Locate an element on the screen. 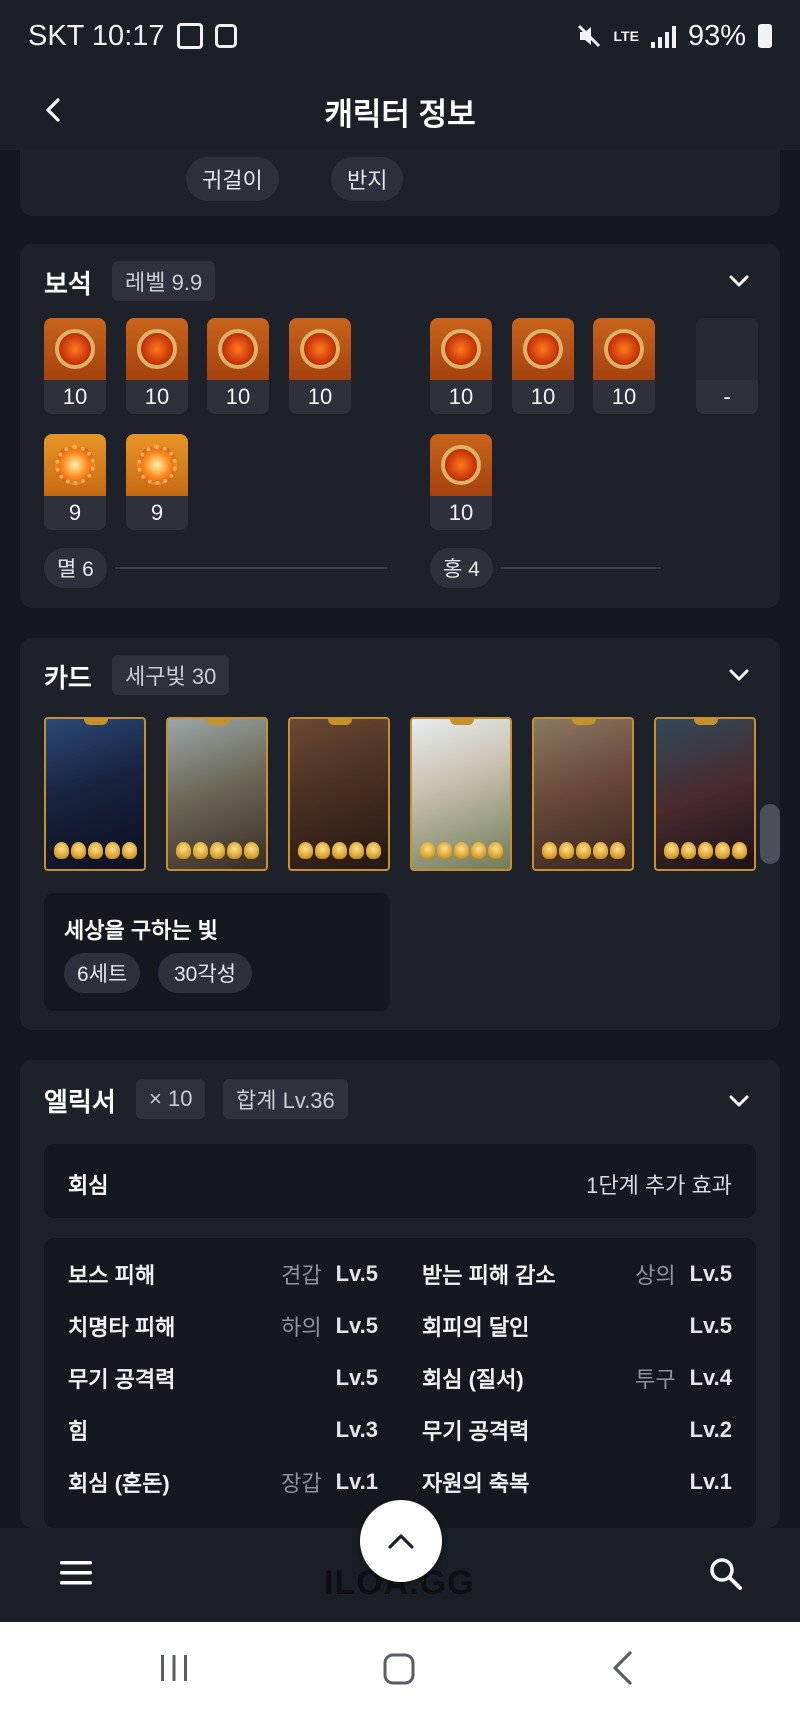 The image size is (800, 1716). signal-icon is located at coordinates (663, 36).